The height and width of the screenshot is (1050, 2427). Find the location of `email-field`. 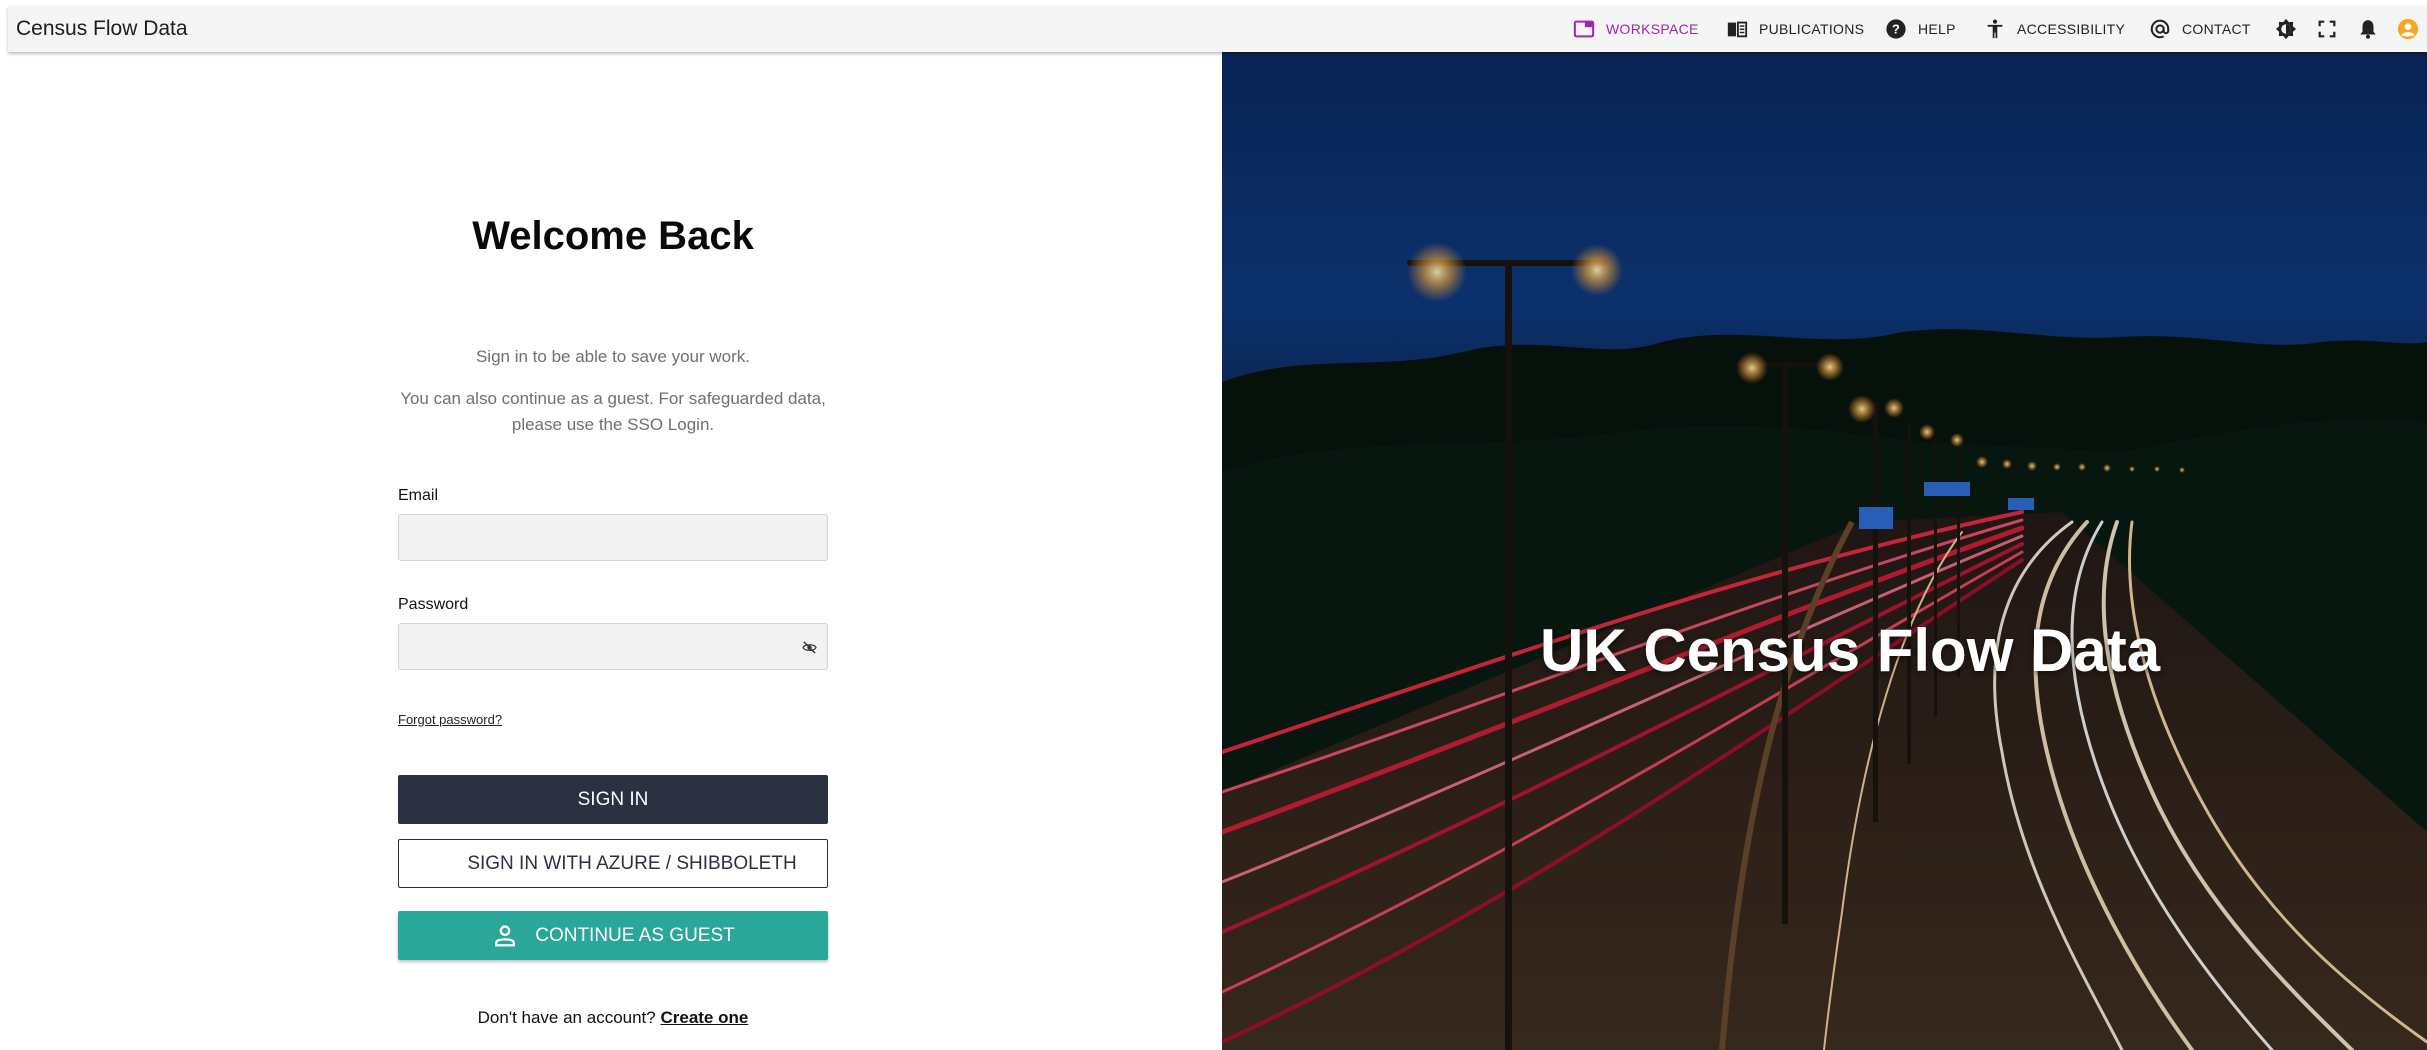

email-field is located at coordinates (613, 537).